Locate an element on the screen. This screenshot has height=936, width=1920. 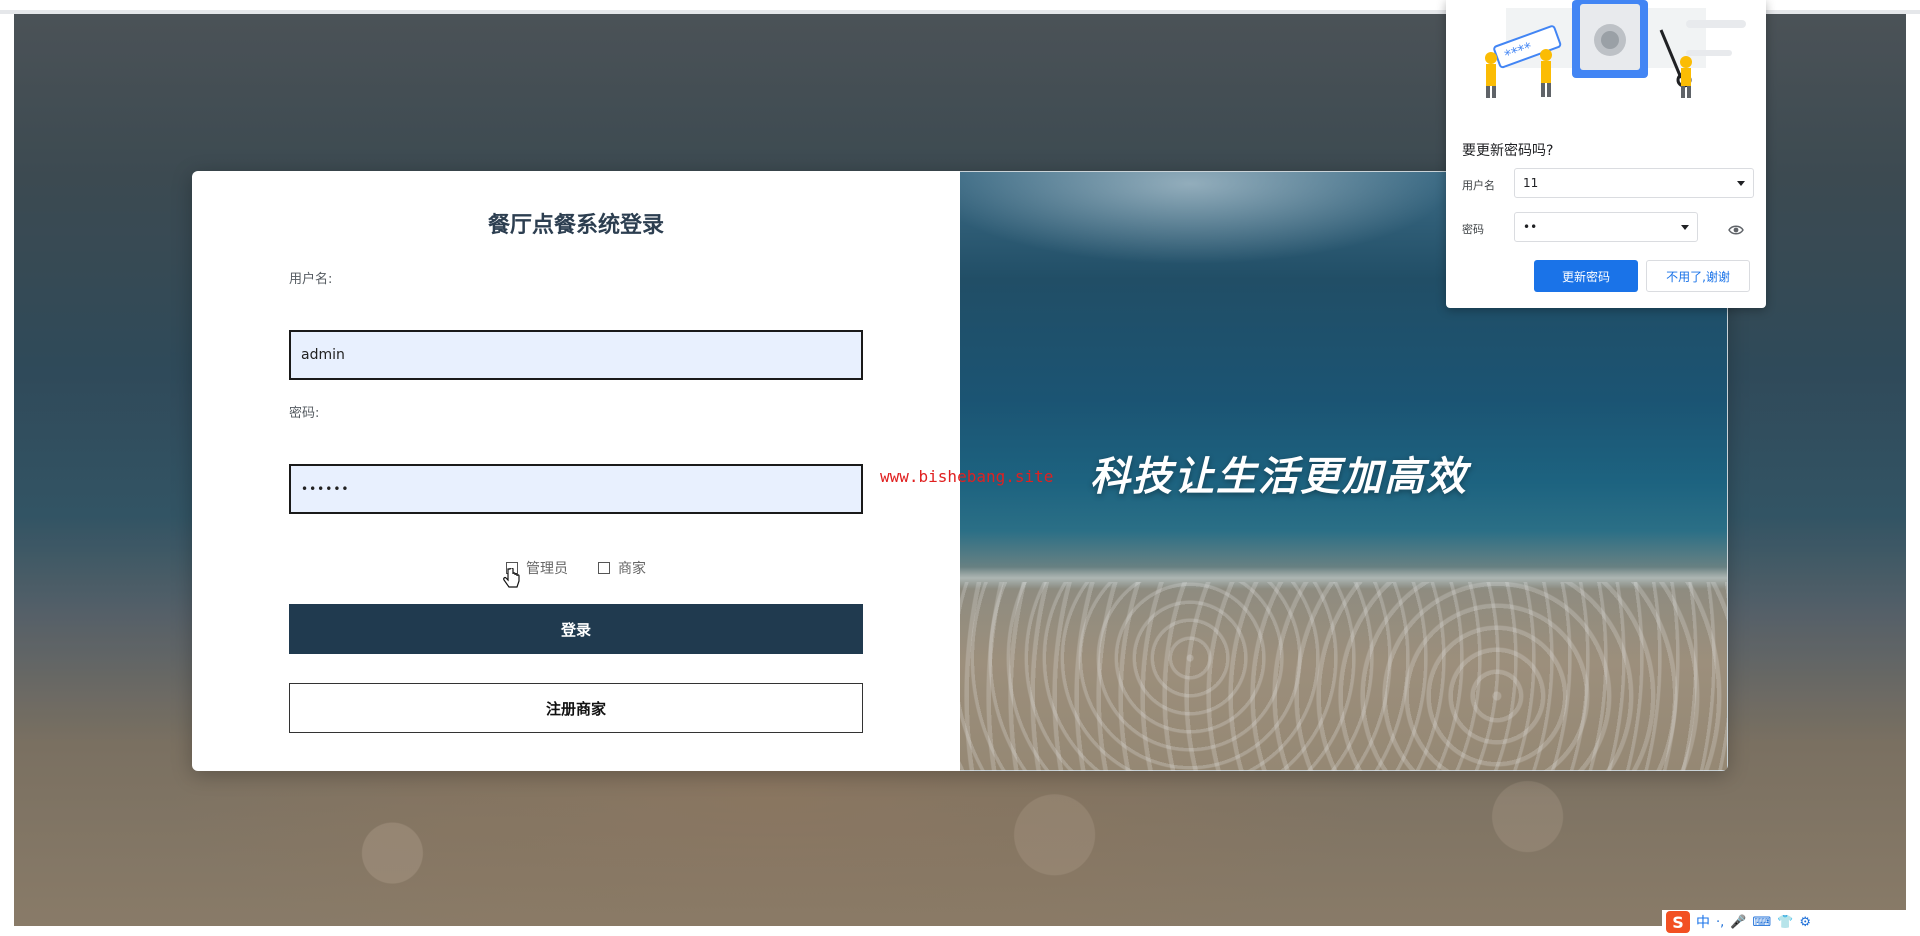
hero-slogan: 科技让生活更加高效 is located at coordinates (1279, 477).